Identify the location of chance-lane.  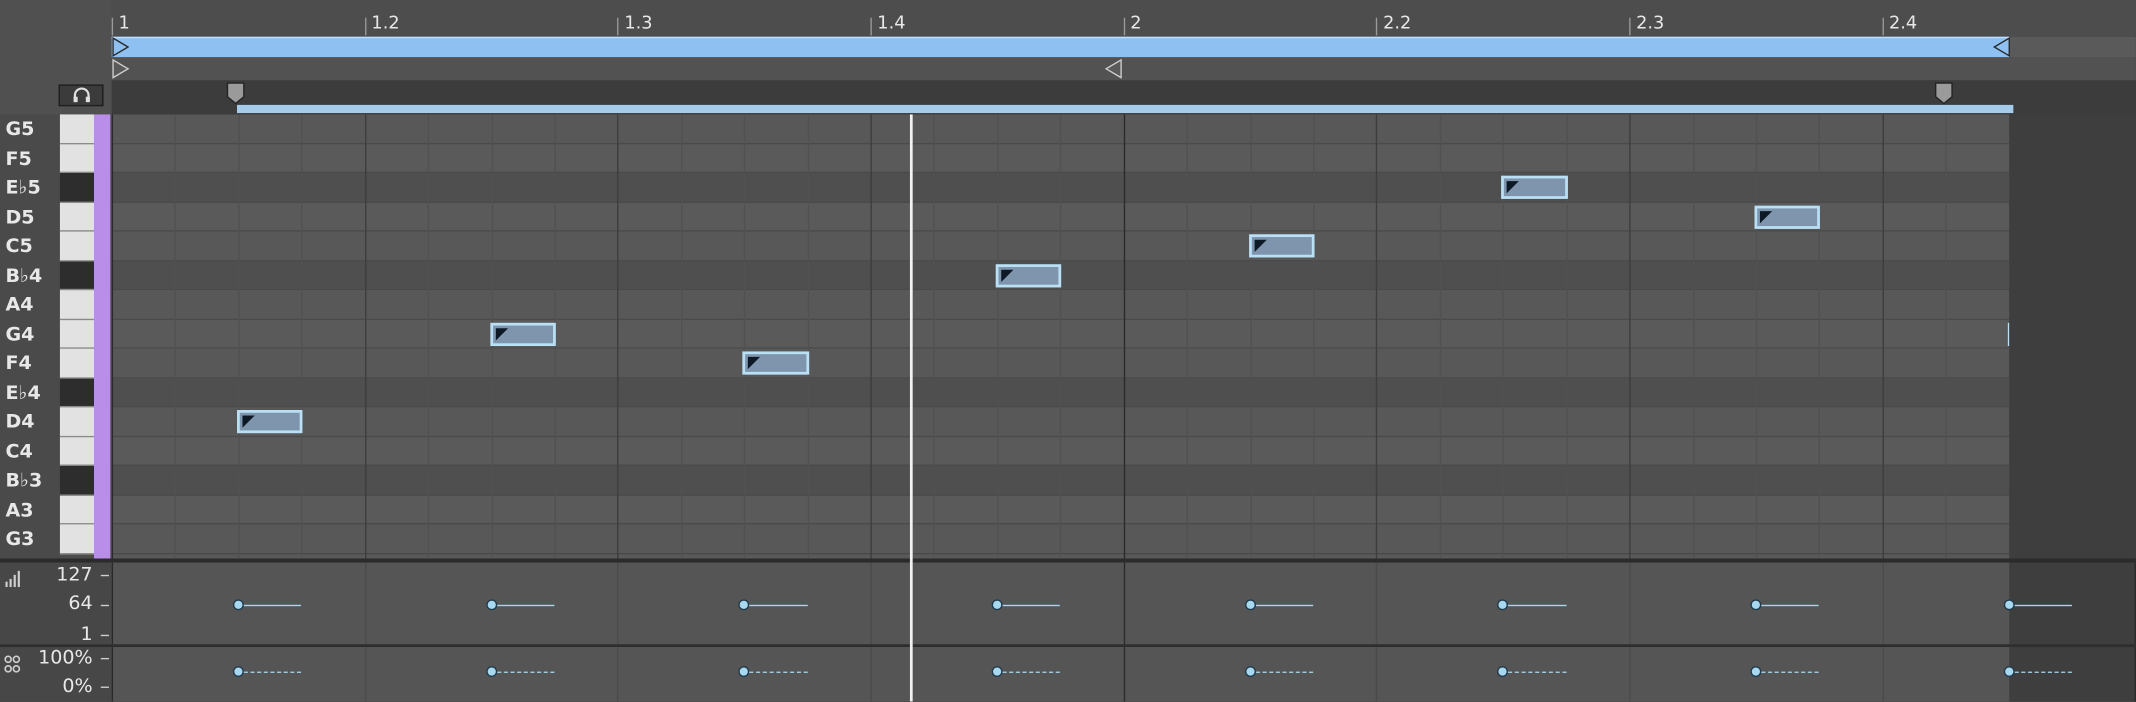
(1123, 674).